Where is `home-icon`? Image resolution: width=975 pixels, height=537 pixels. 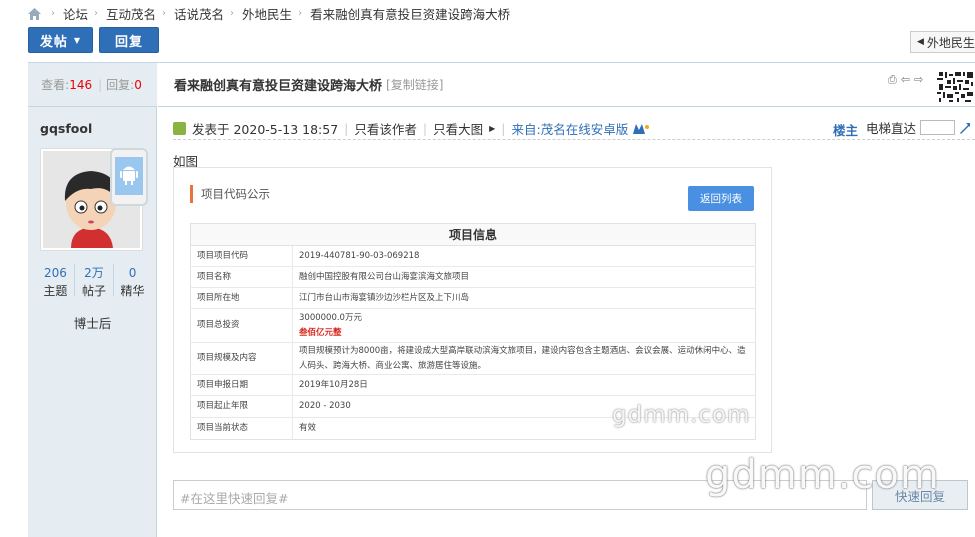
home-icon is located at coordinates (34, 13).